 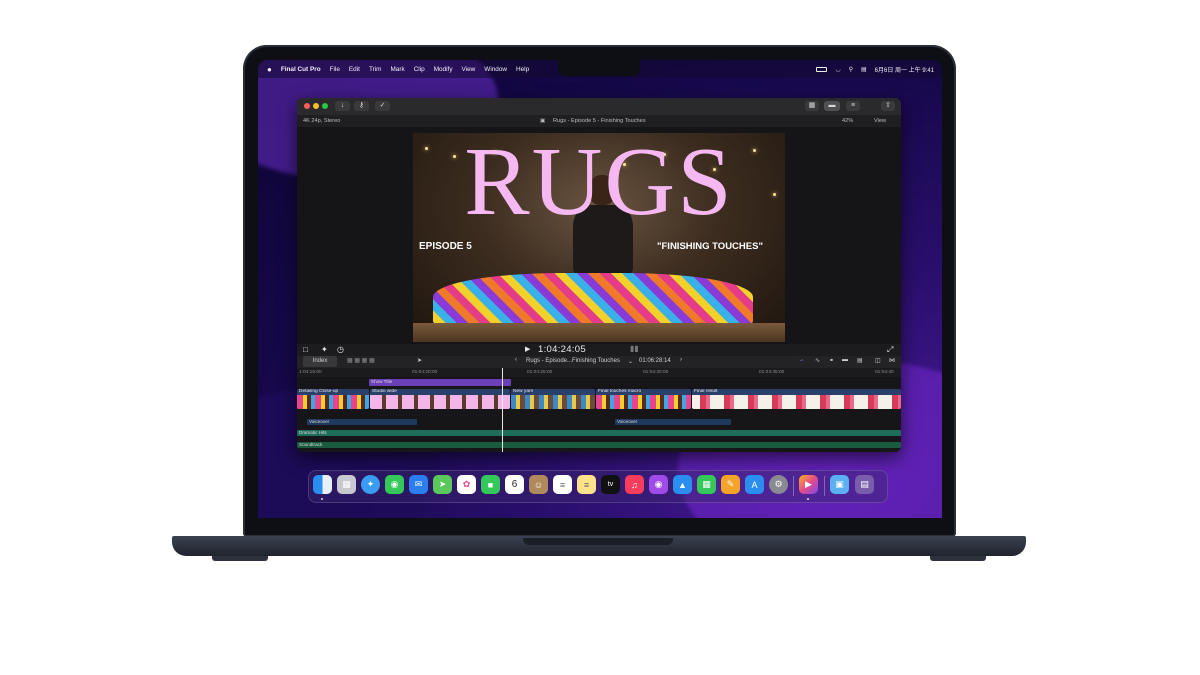 What do you see at coordinates (845, 360) in the screenshot?
I see `snapping-icon: ▬` at bounding box center [845, 360].